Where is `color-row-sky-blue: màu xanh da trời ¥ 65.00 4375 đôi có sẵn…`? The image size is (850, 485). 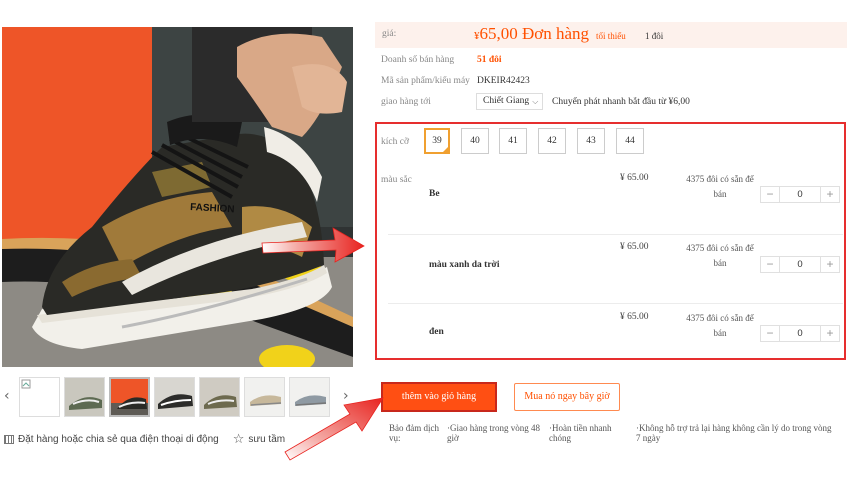
color-row-sky-blue: màu xanh da trời ¥ 65.00 4375 đôi có sẵn… is located at coordinates (615, 270).